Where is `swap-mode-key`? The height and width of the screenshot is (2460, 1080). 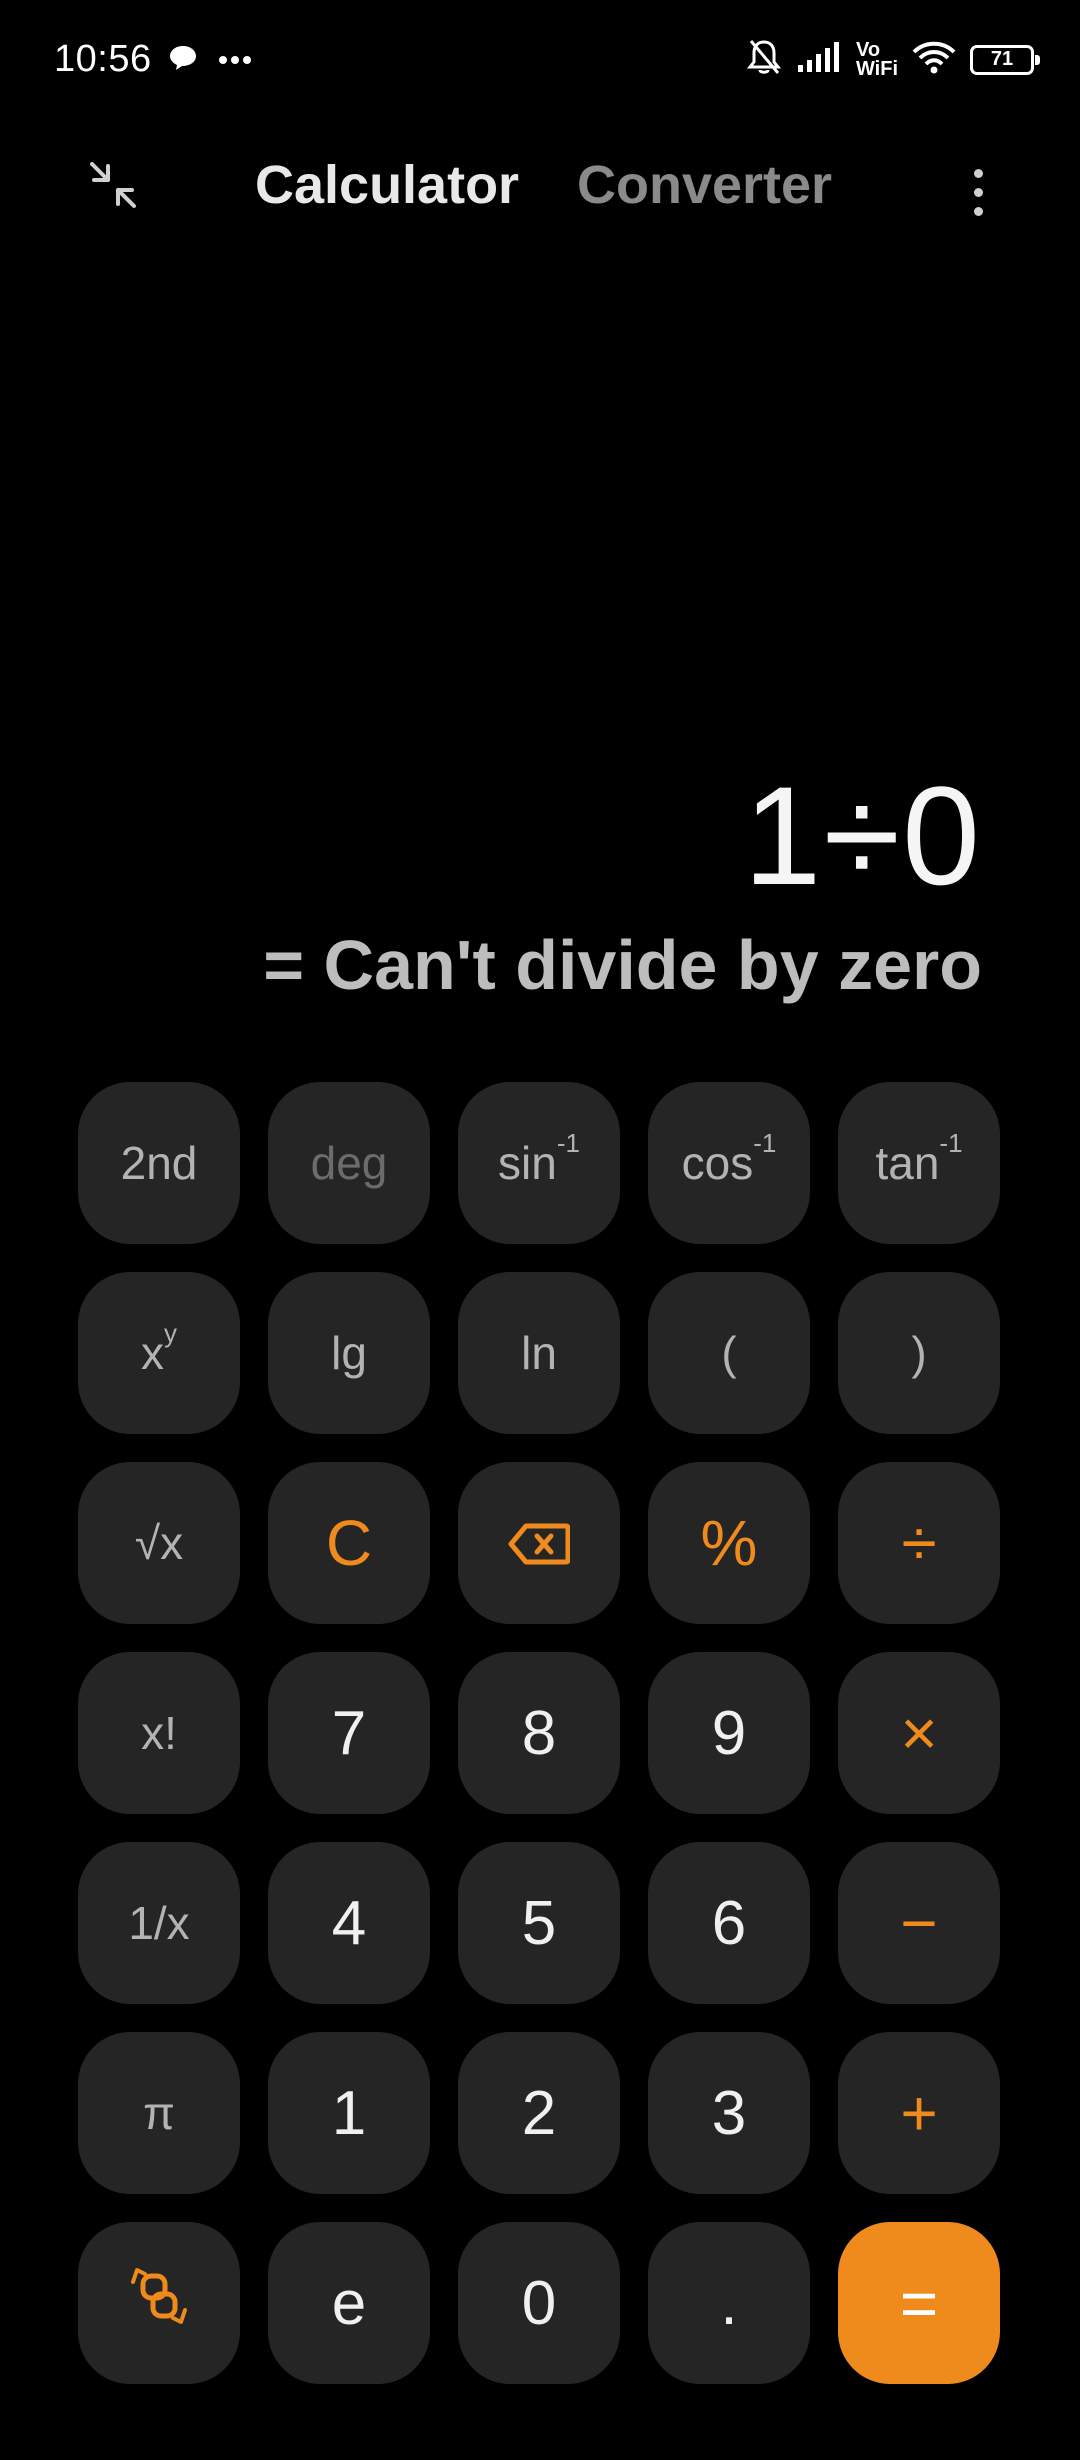 swap-mode-key is located at coordinates (159, 2303).